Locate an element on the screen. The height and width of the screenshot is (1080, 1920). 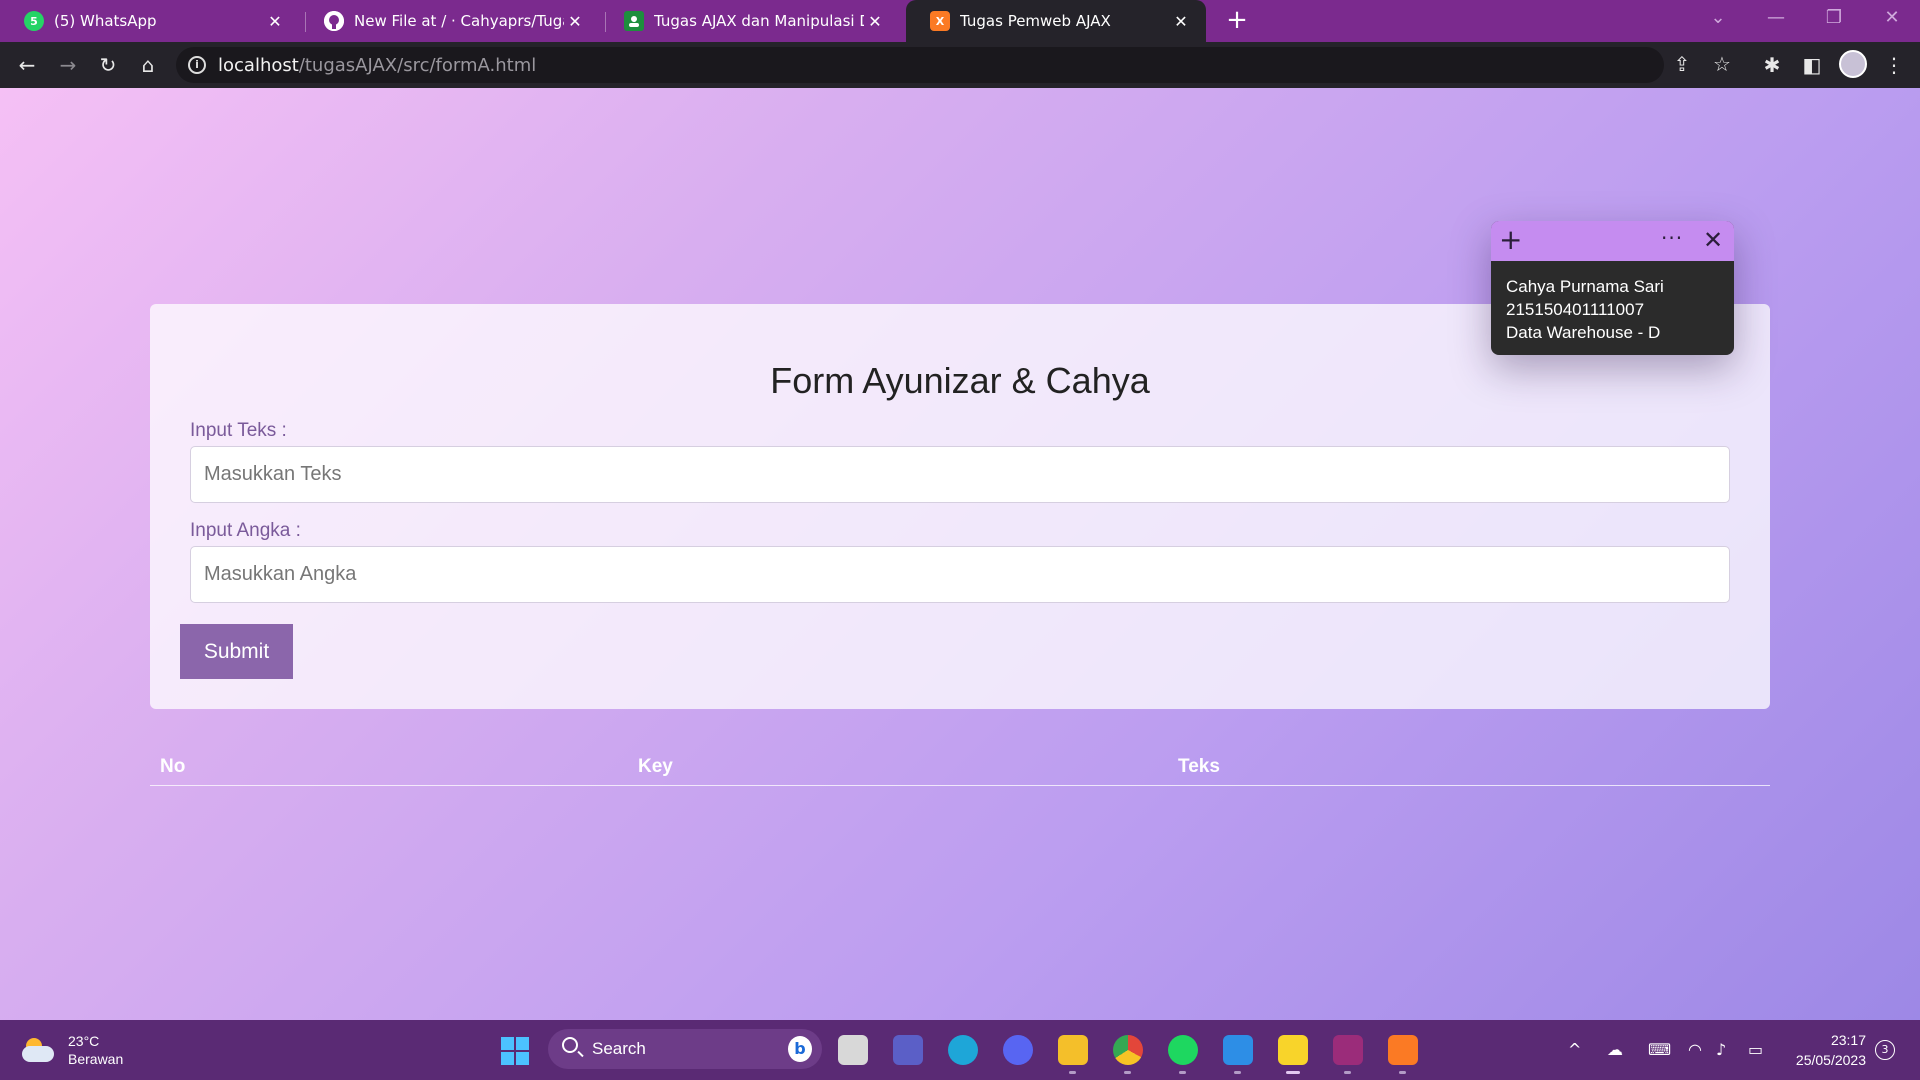
text-input is located at coordinates (960, 474).